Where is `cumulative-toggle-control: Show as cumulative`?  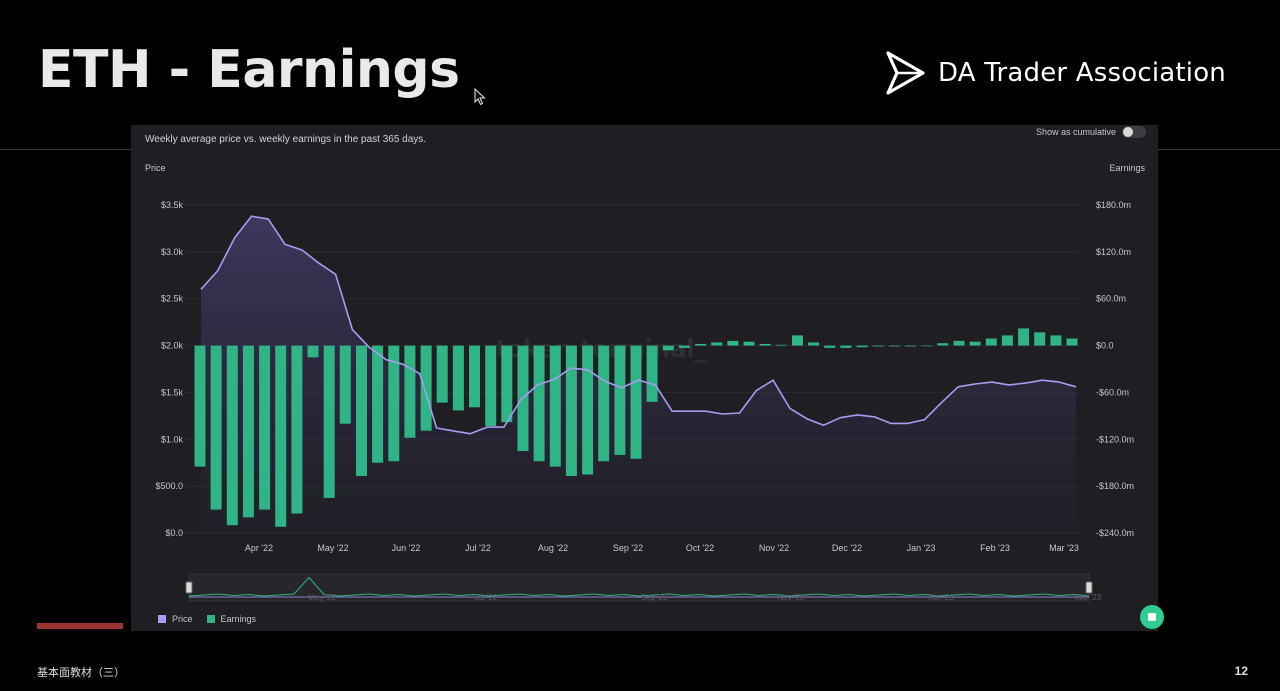 cumulative-toggle-control: Show as cumulative is located at coordinates (1091, 132).